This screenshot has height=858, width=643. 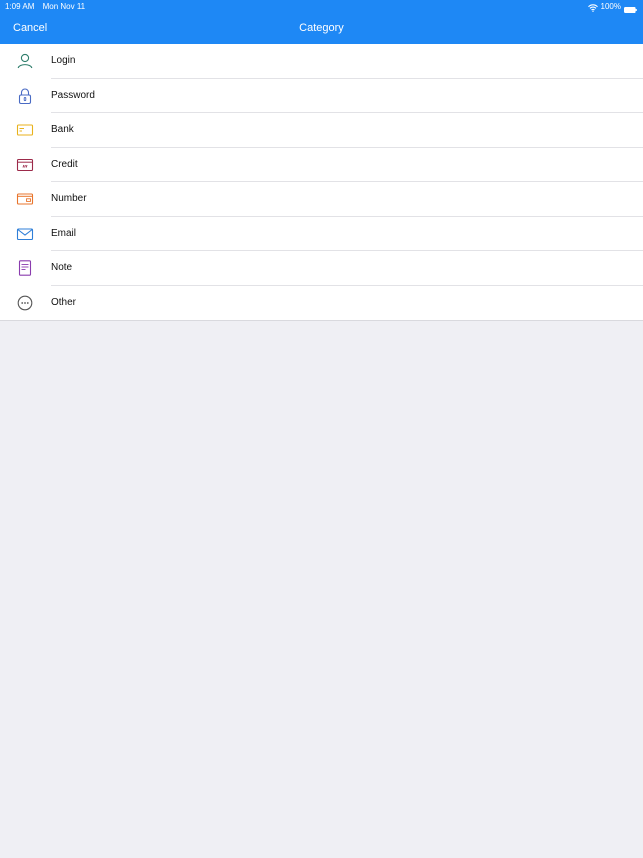 What do you see at coordinates (630, 8) in the screenshot?
I see `battery-icon` at bounding box center [630, 8].